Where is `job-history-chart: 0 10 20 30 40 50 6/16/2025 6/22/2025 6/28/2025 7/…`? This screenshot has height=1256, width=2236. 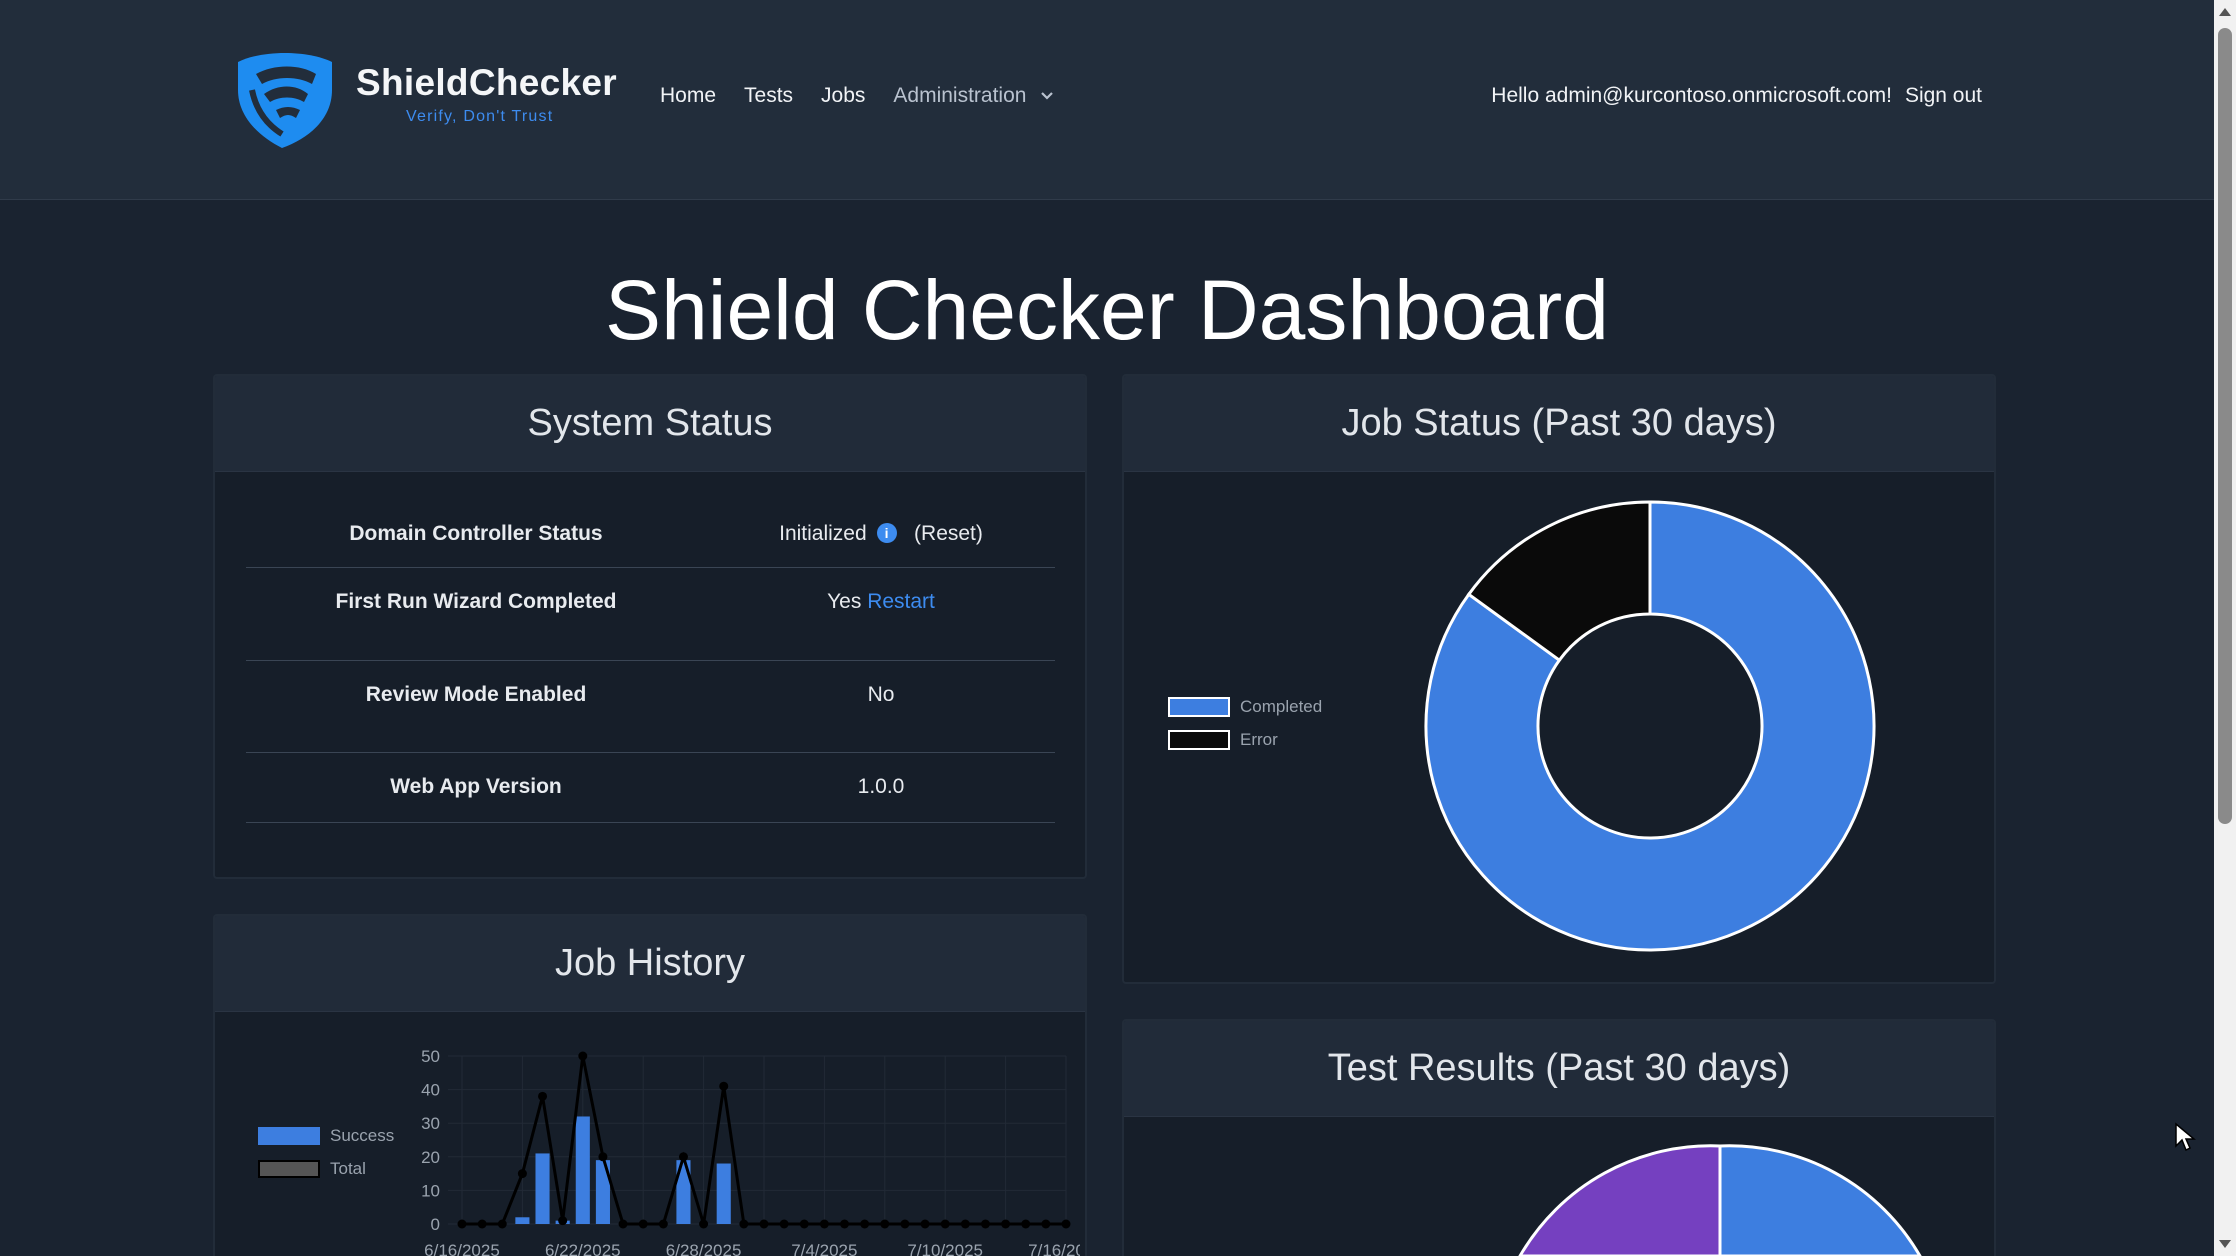 job-history-chart: 0 10 20 30 40 50 6/16/2025 6/22/2025 6/28/2025 7/… is located at coordinates (750, 1151).